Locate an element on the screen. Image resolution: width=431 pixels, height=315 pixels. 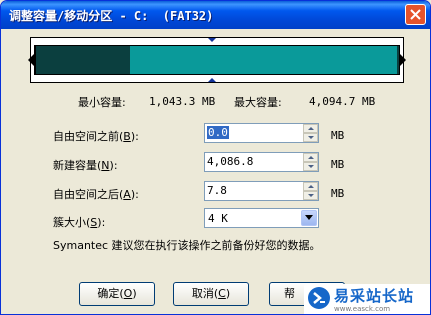
ok-button: 确定(O) is located at coordinates (117, 294).